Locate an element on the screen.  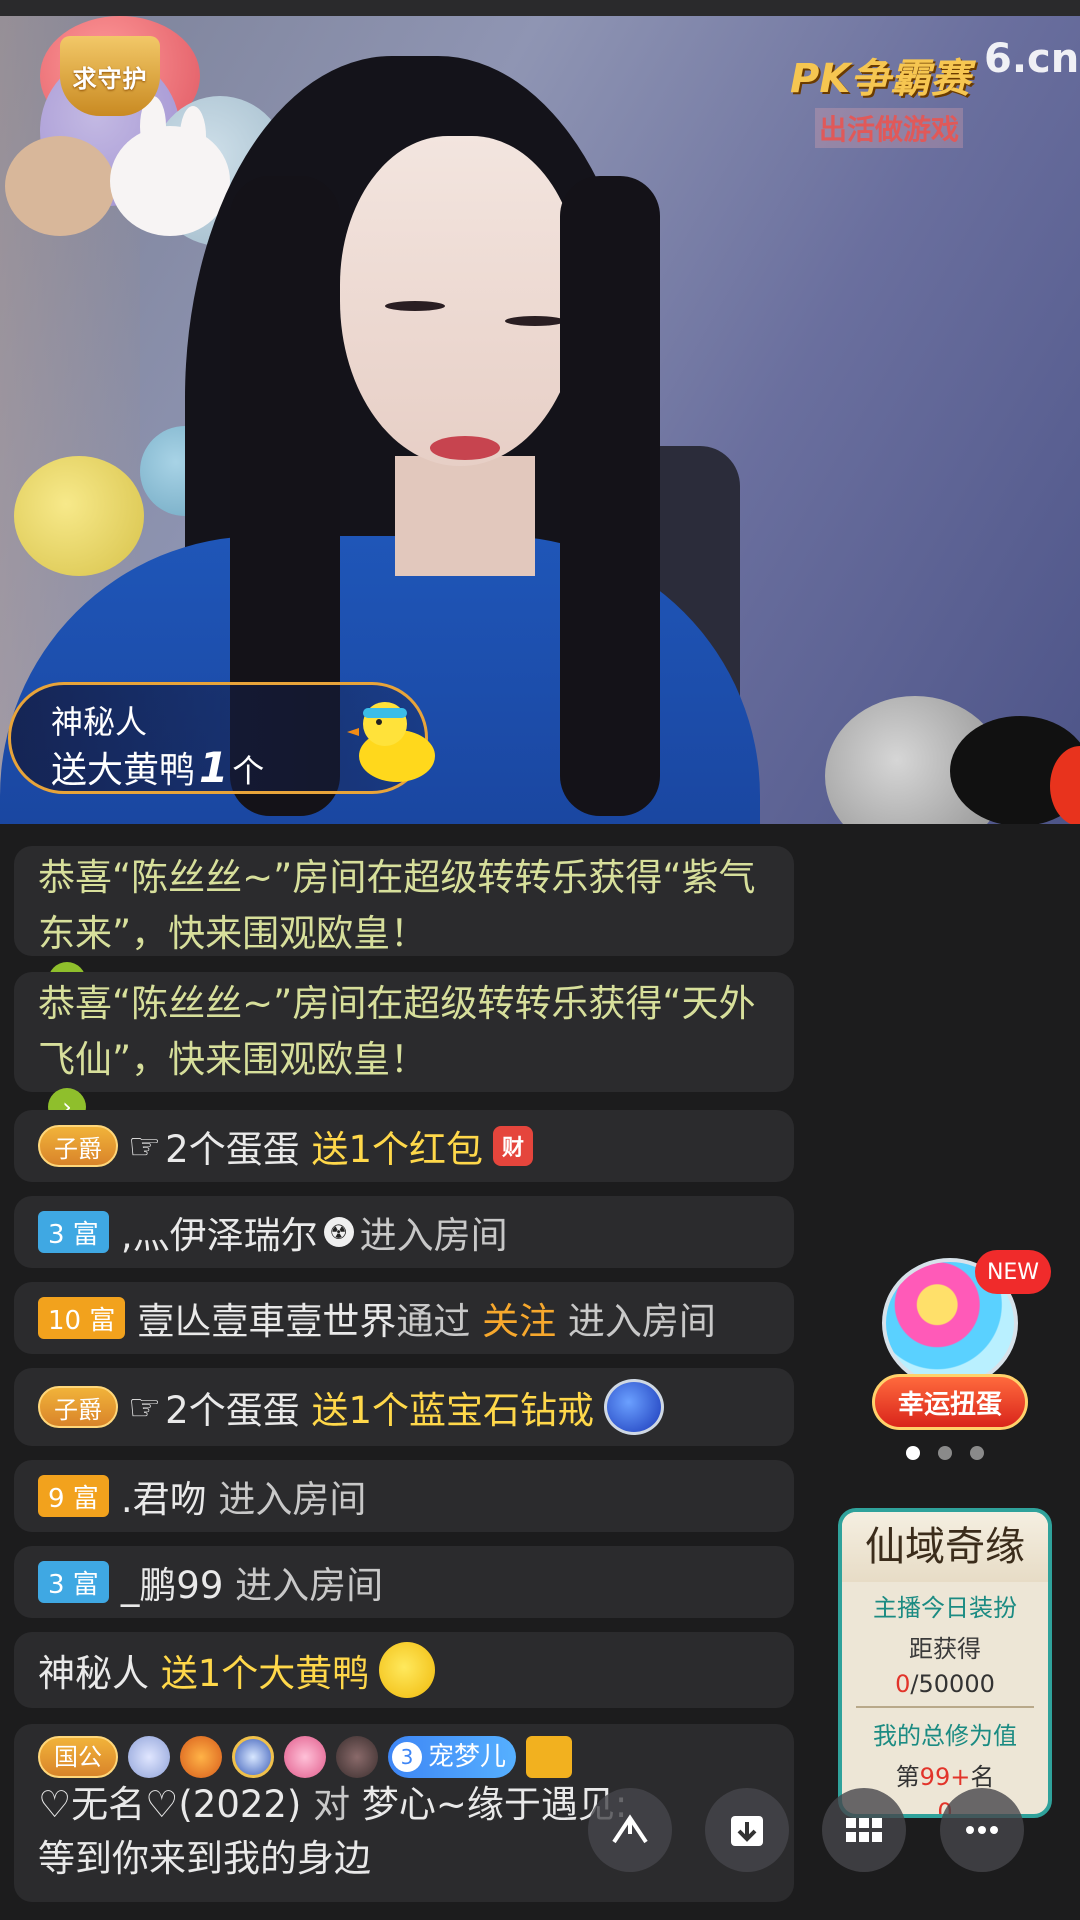
fan-club-name: 宠梦儿 is located at coordinates (467, 1757).